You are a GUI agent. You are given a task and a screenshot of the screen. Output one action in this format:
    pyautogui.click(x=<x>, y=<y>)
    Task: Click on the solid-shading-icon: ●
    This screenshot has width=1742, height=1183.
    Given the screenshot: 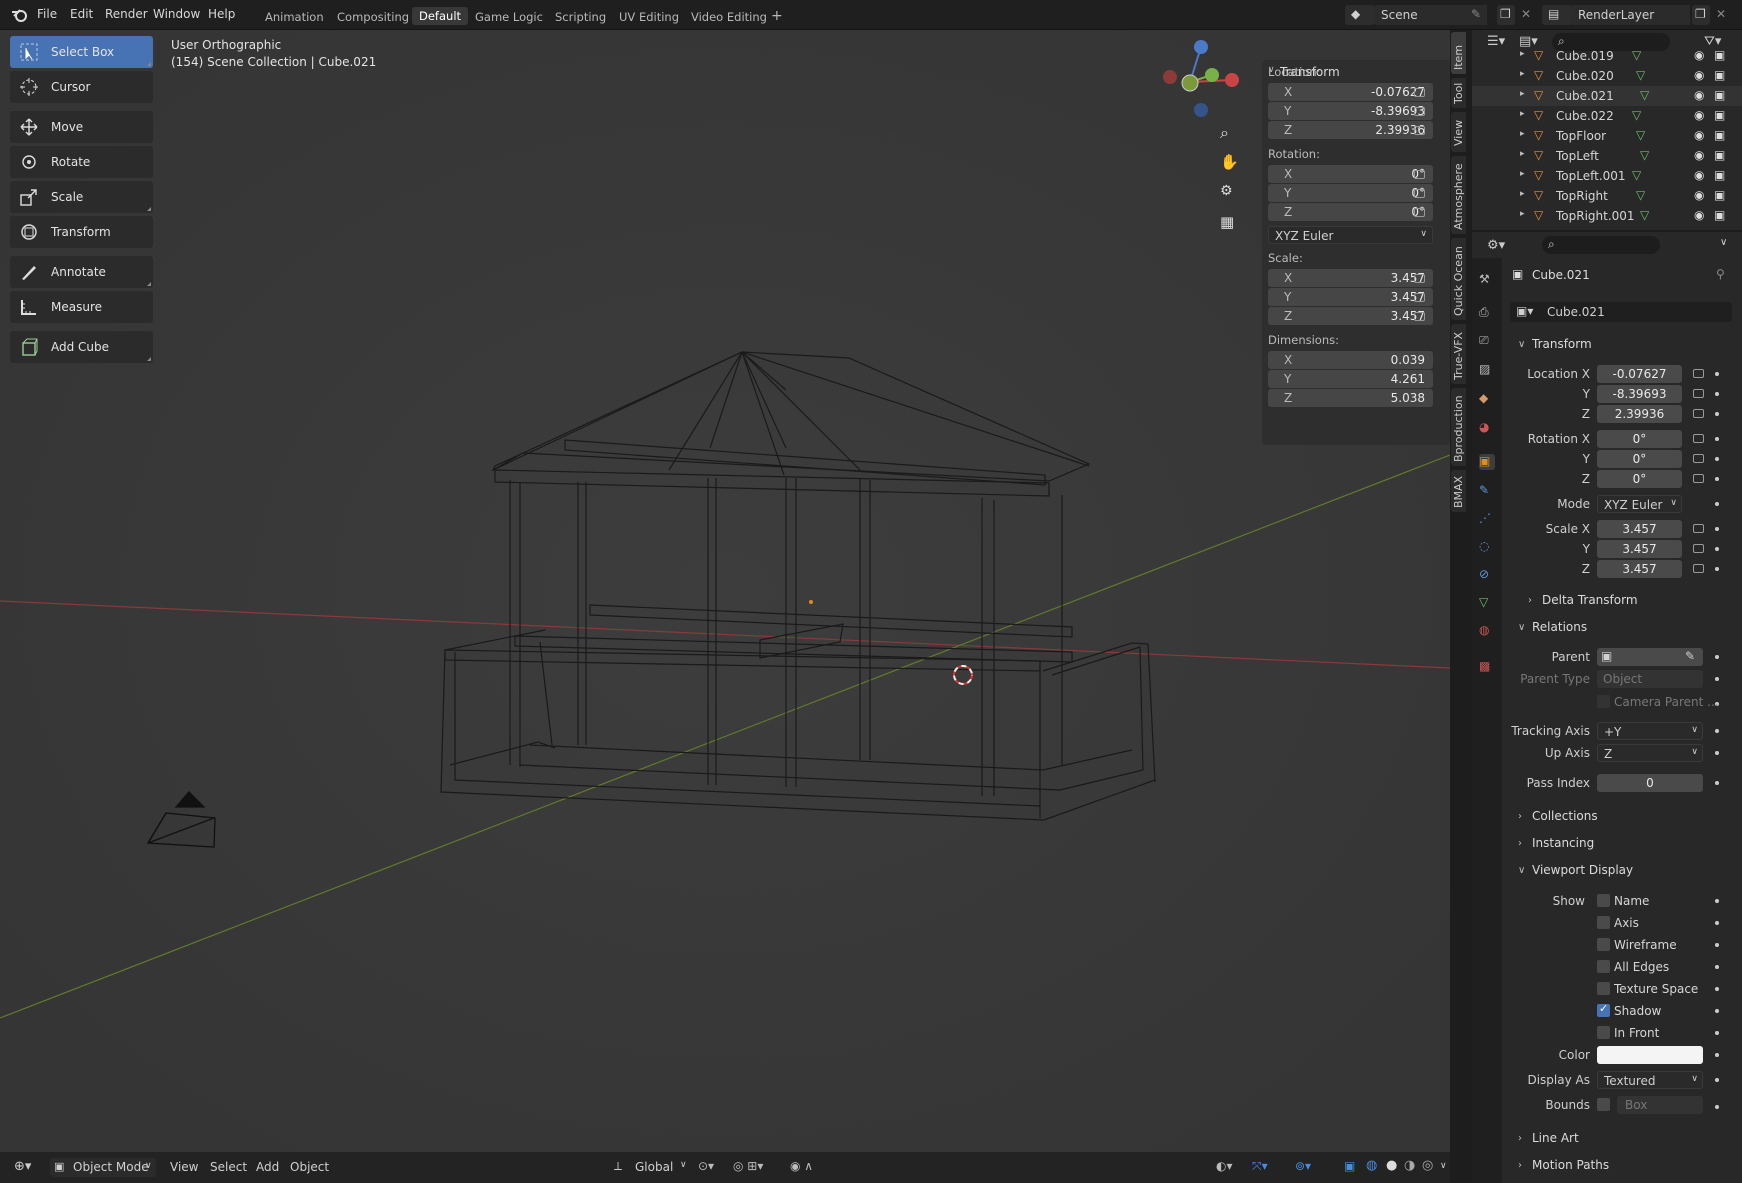 What is the action you would take?
    pyautogui.click(x=1391, y=1165)
    